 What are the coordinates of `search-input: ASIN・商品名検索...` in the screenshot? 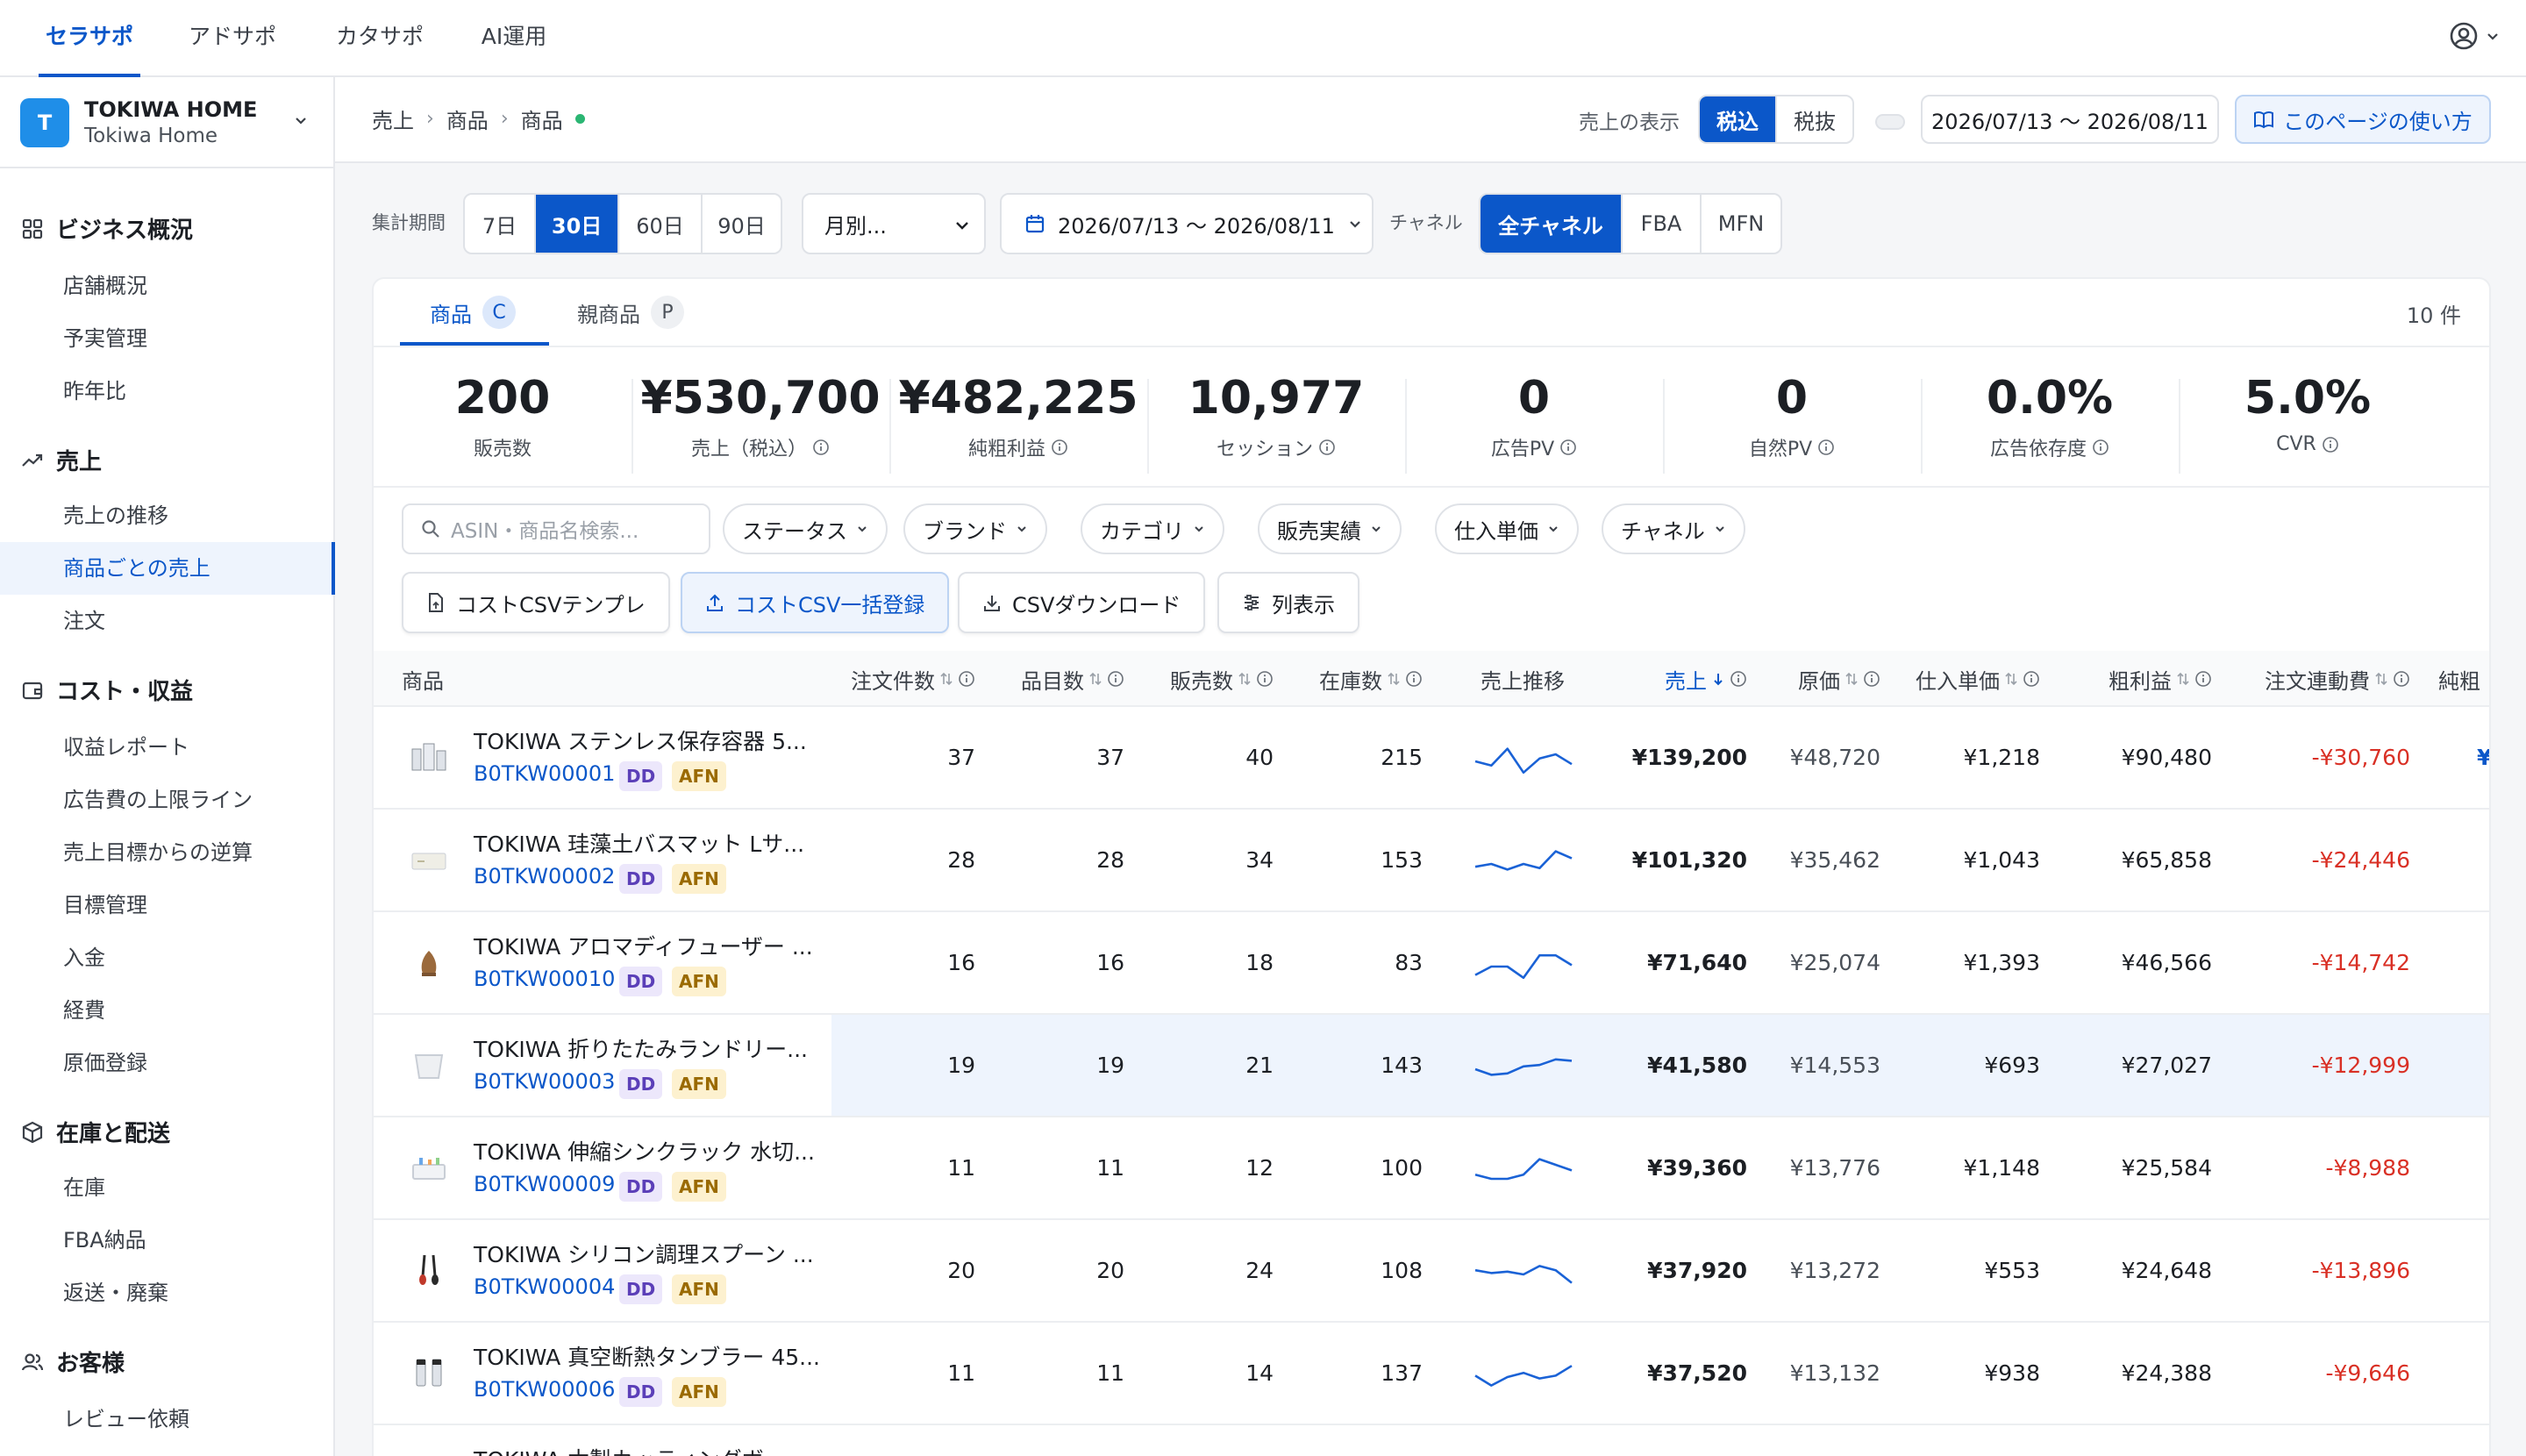 It's located at (556, 528).